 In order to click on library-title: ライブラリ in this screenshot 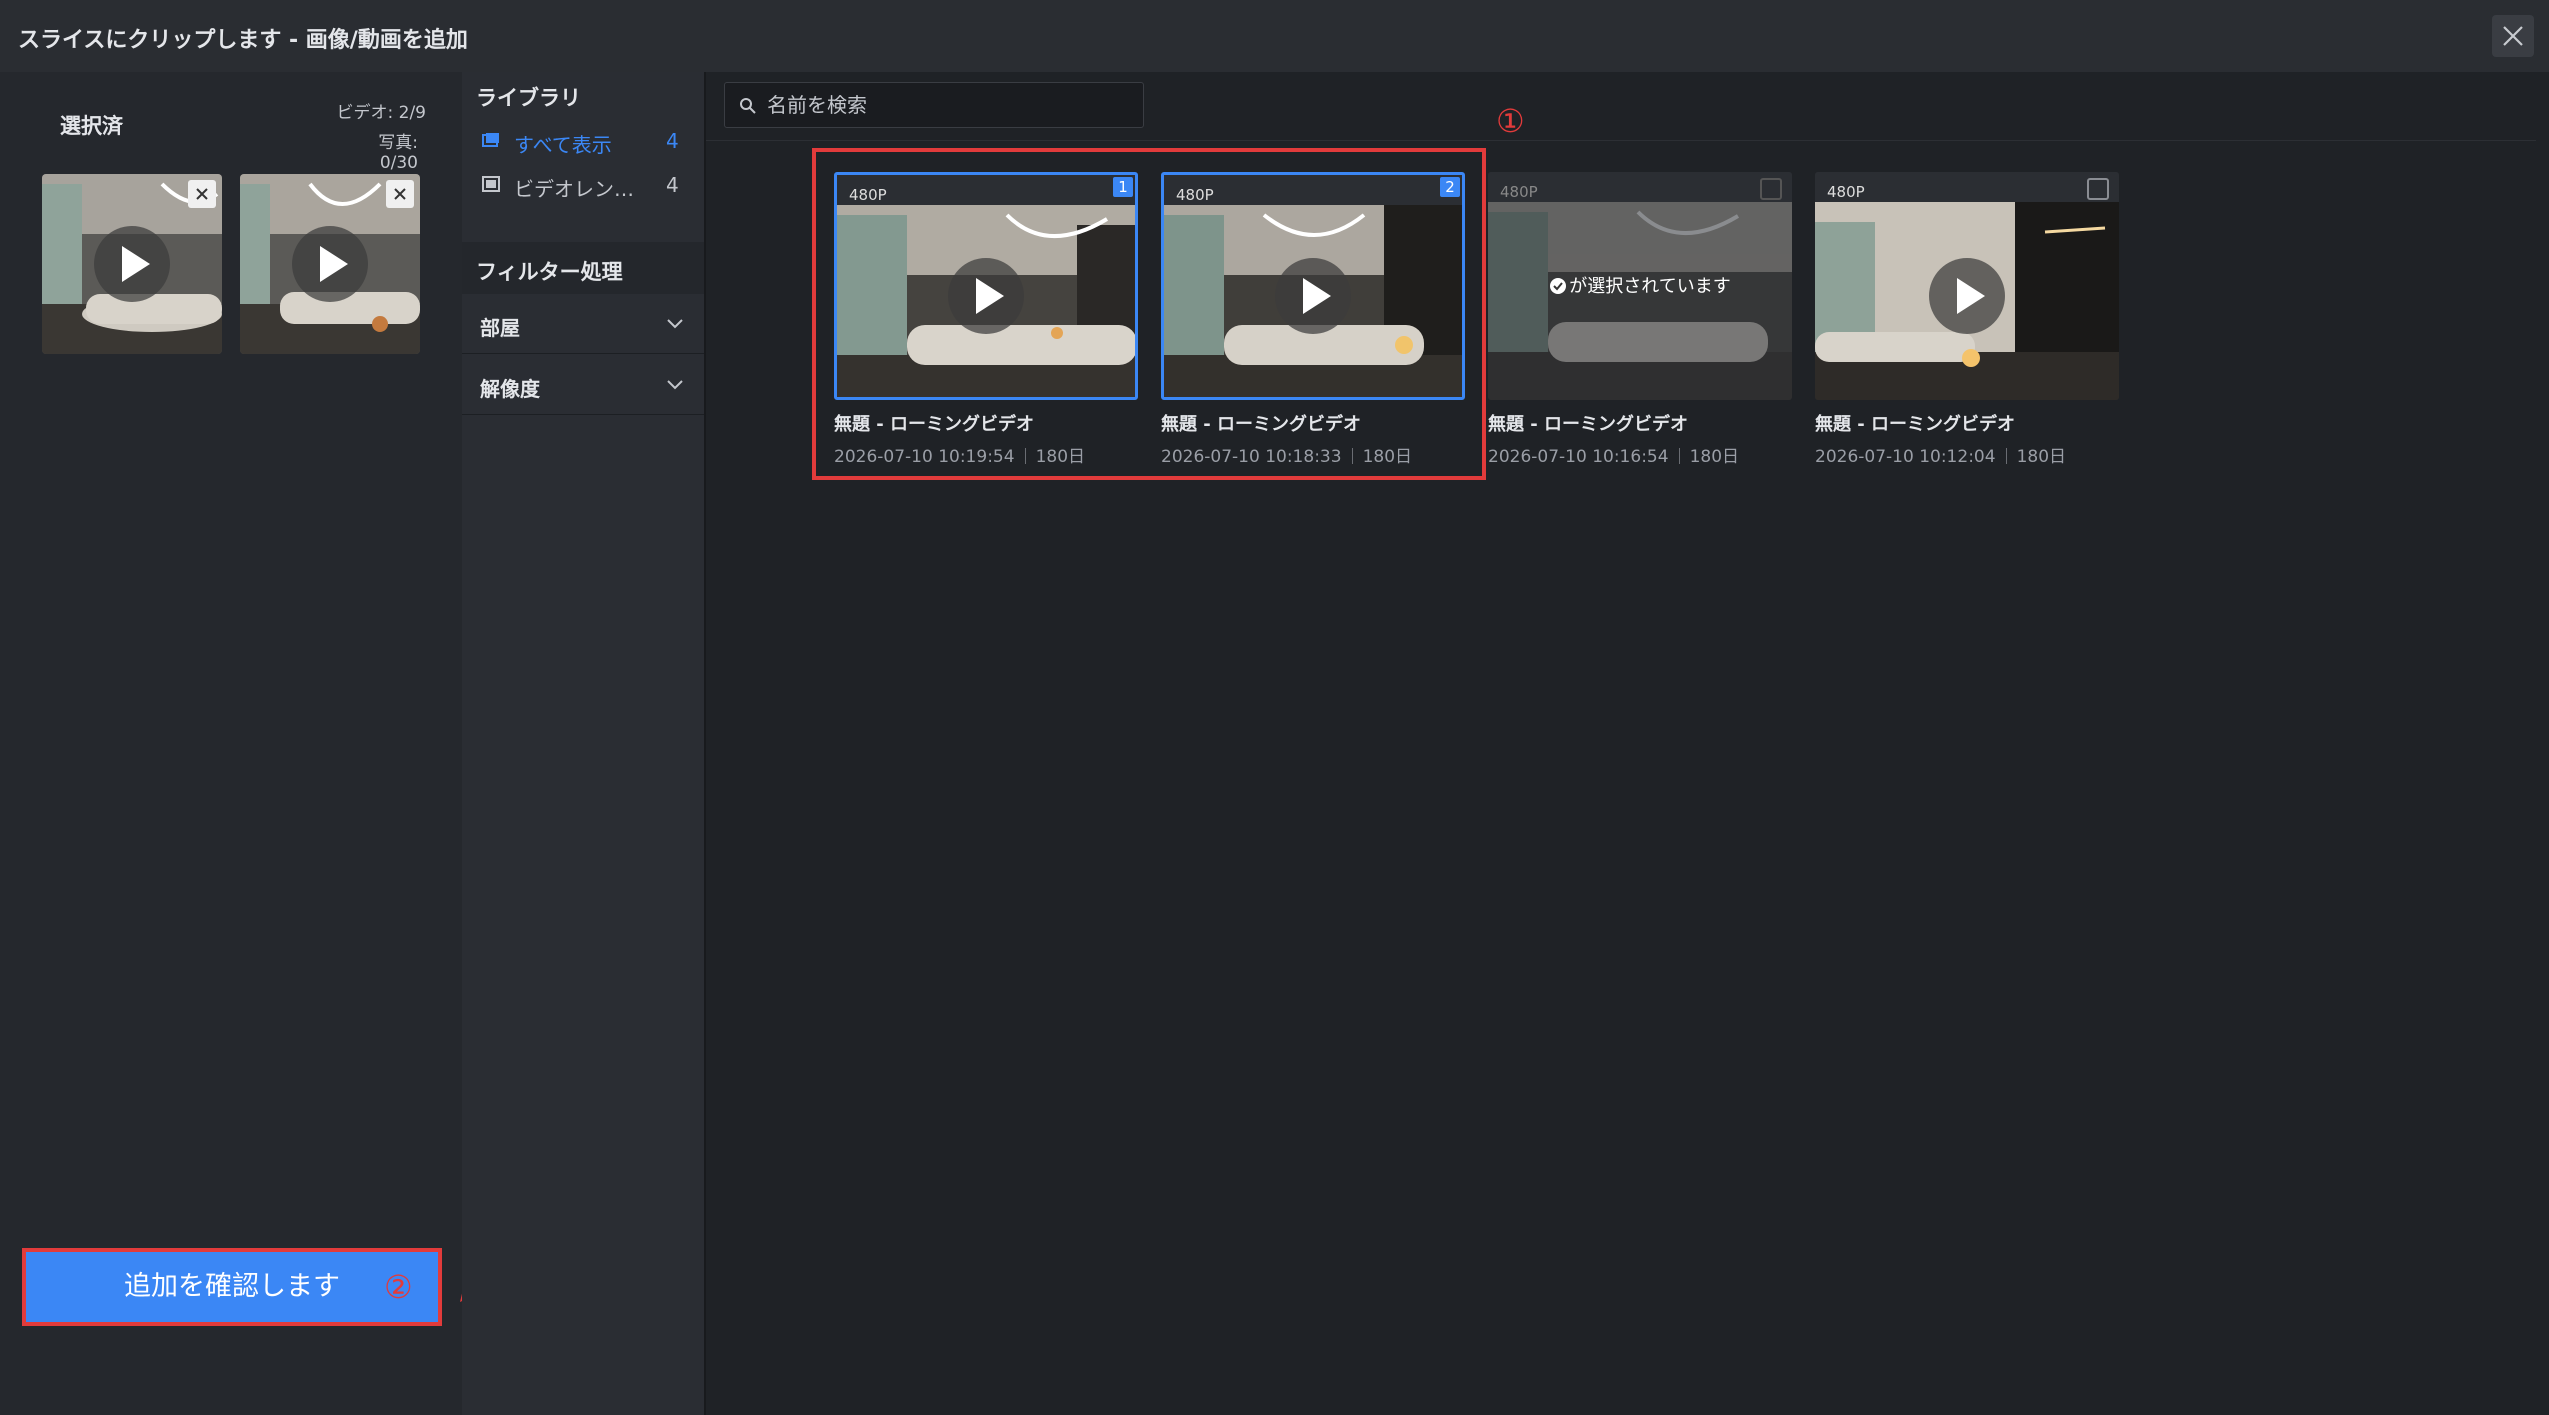, I will do `click(528, 98)`.